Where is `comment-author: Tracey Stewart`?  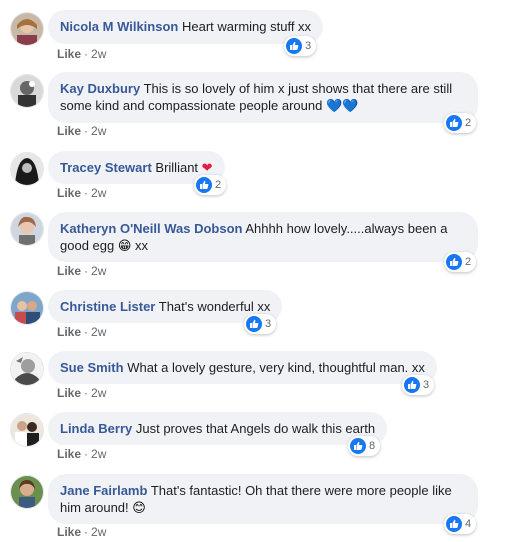
comment-author: Tracey Stewart is located at coordinates (106, 167).